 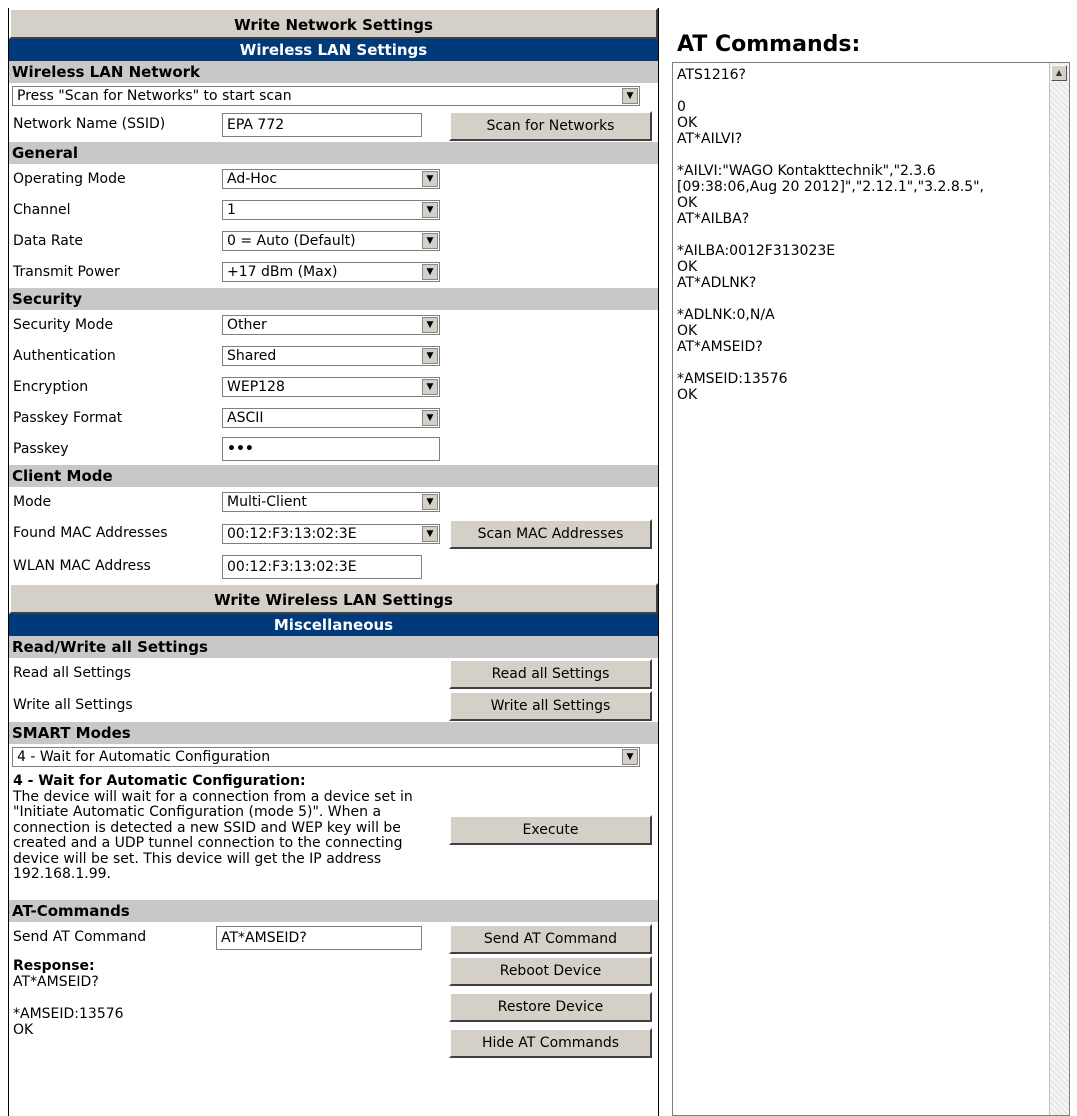 I want to click on scan-mac-addresses-button: Scan MAC Addresses, so click(x=550, y=534).